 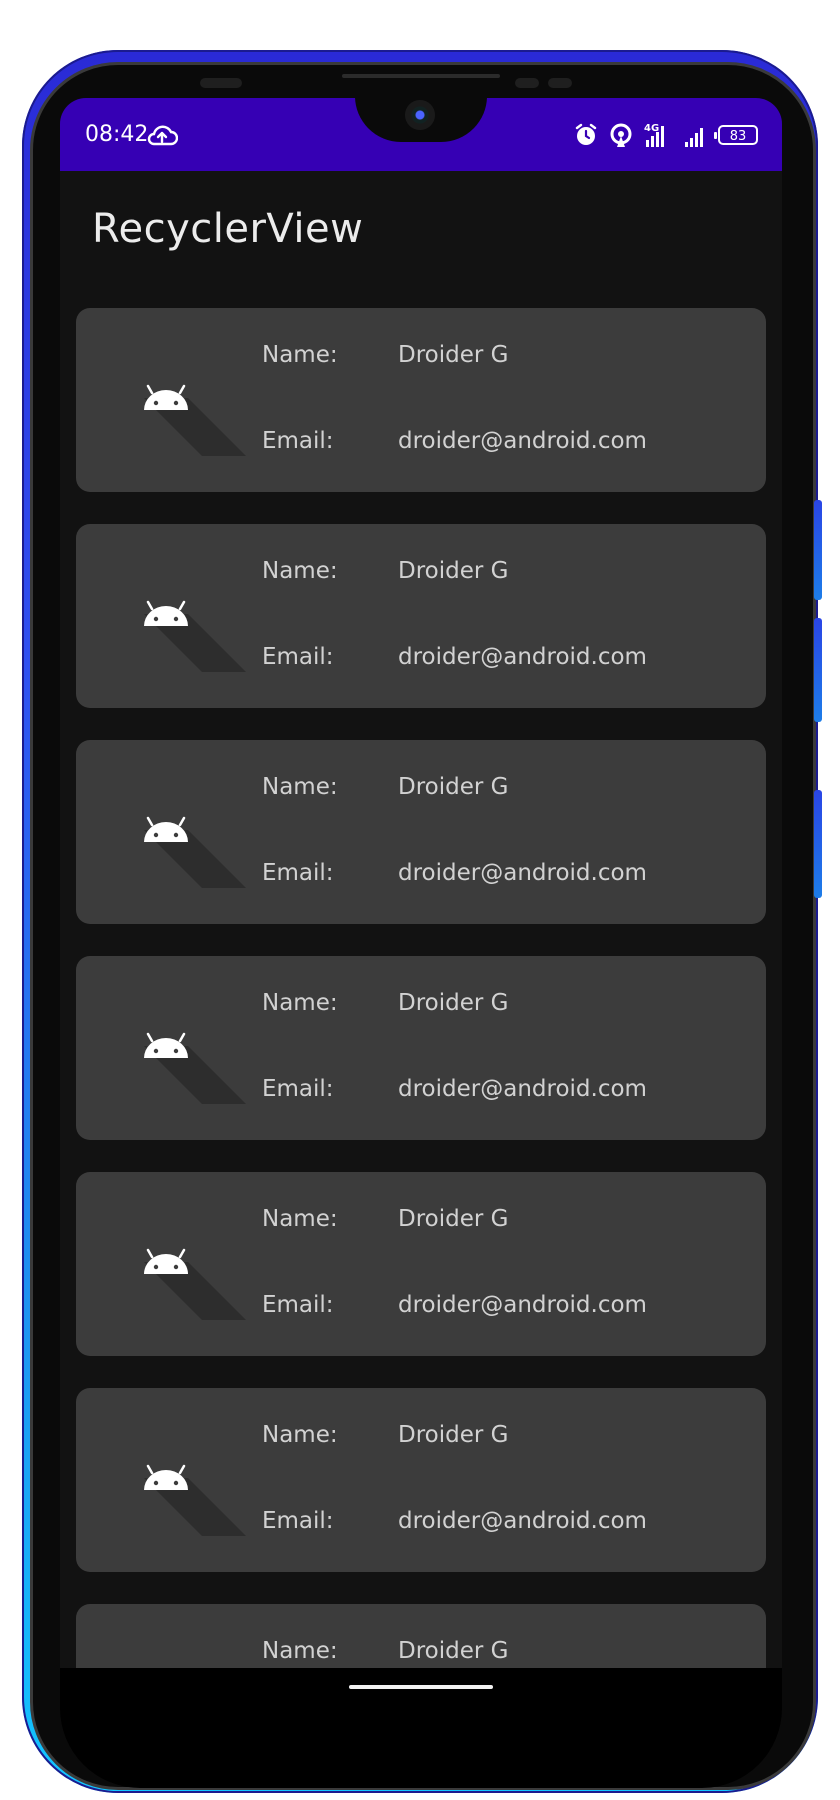 I want to click on list-item: Name:Droider GEmail:droider@android.com, so click(x=421, y=1636).